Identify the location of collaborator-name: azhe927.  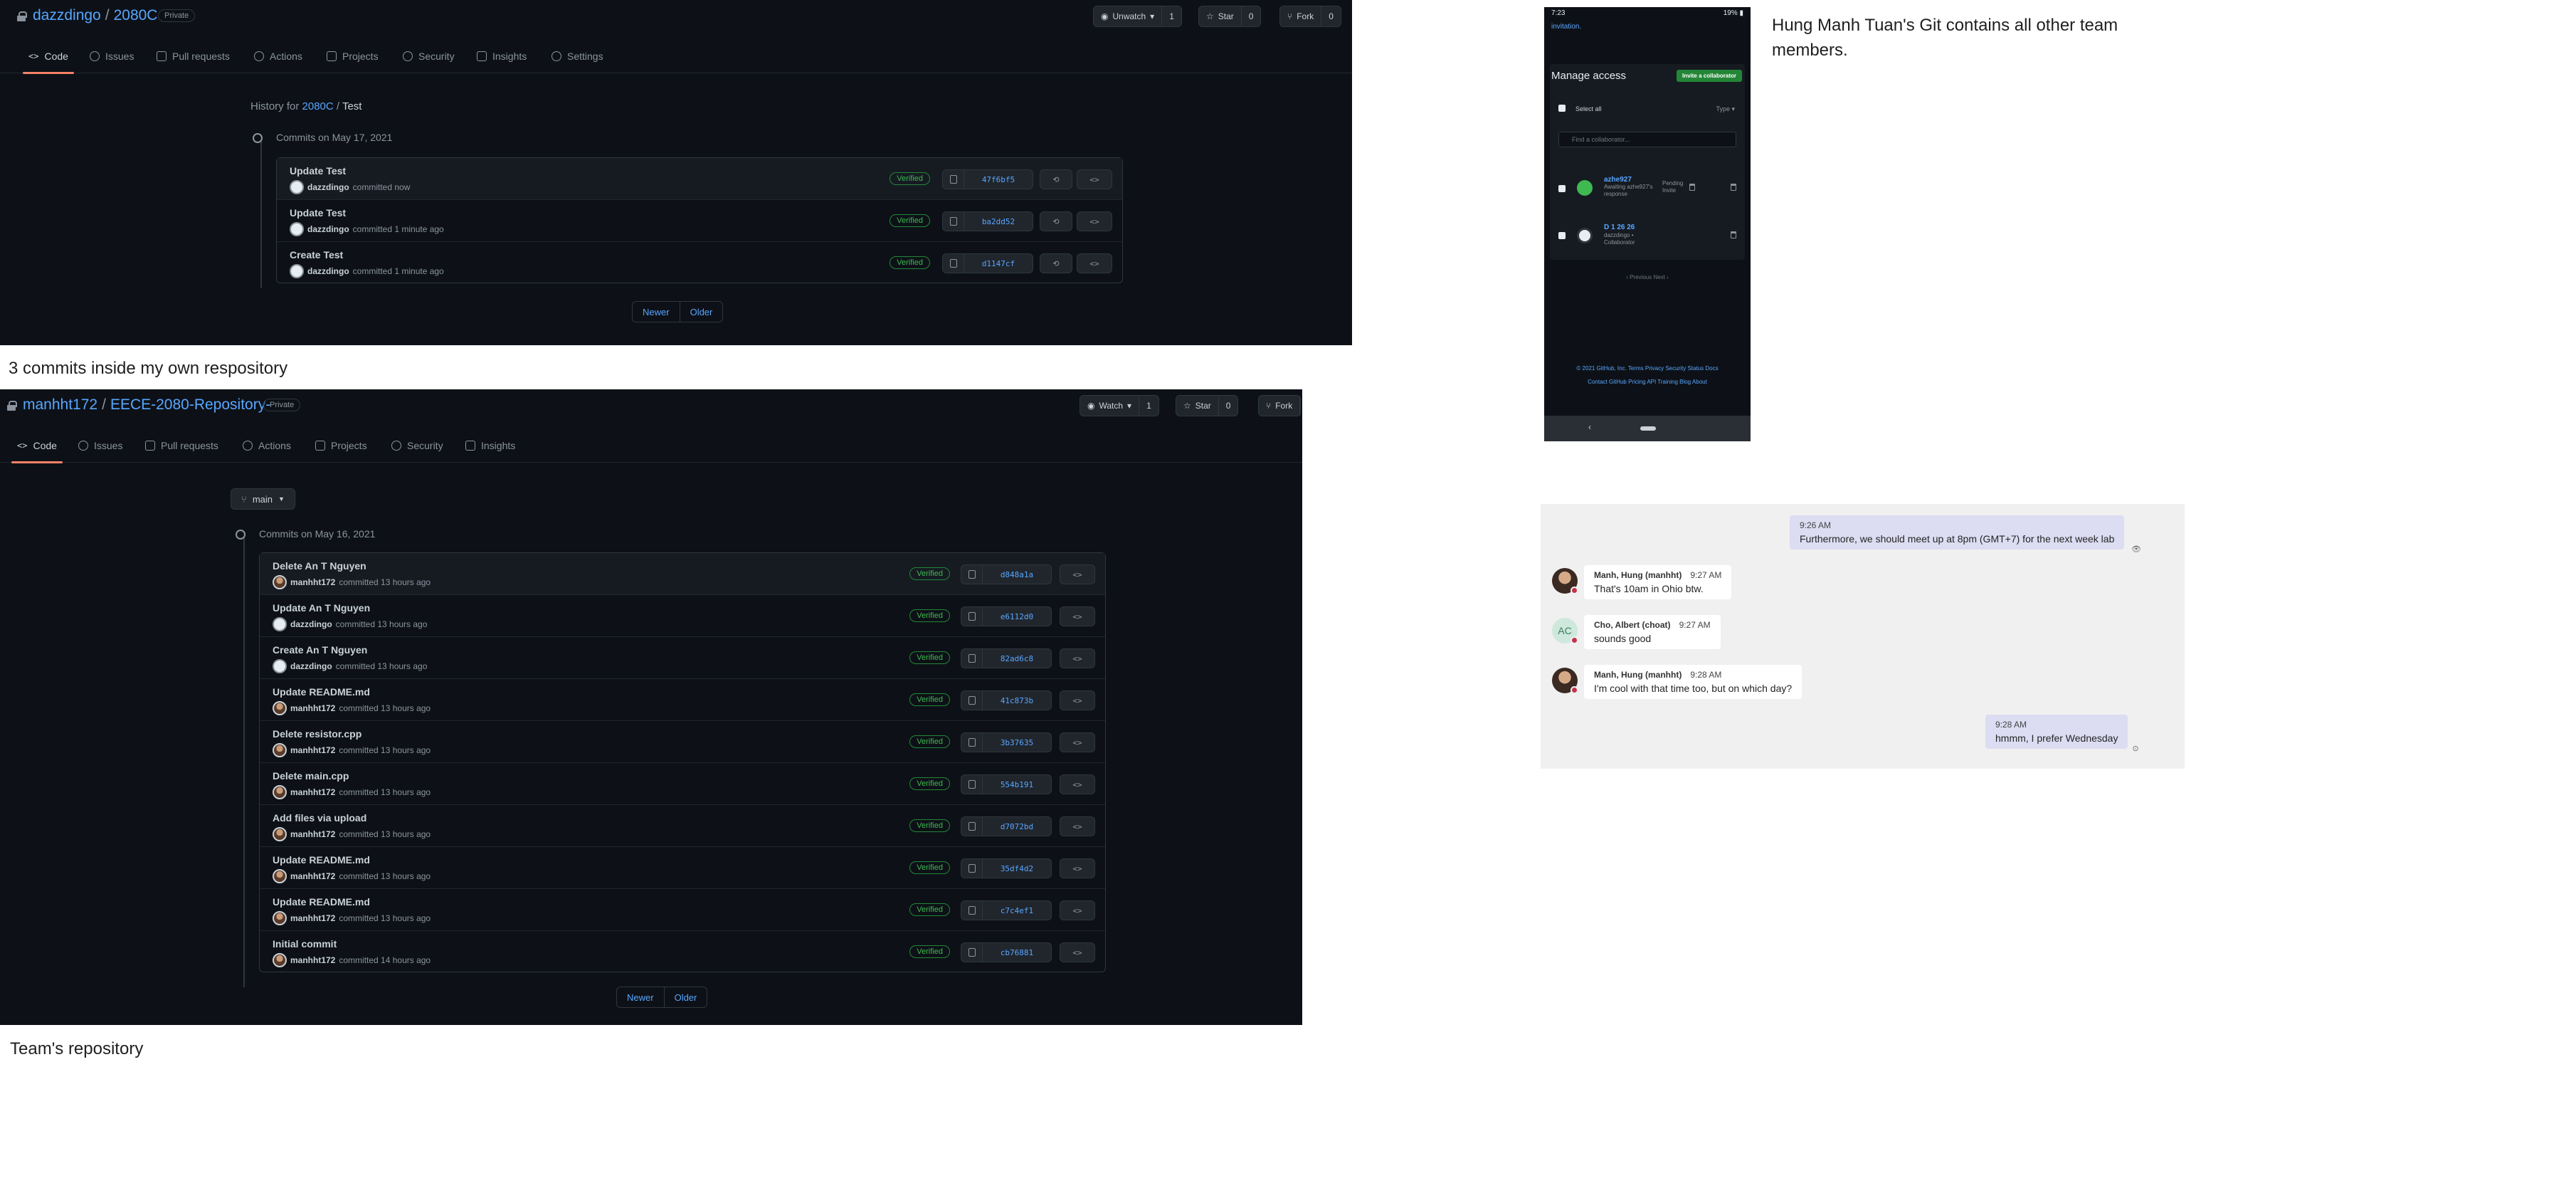
(1618, 180).